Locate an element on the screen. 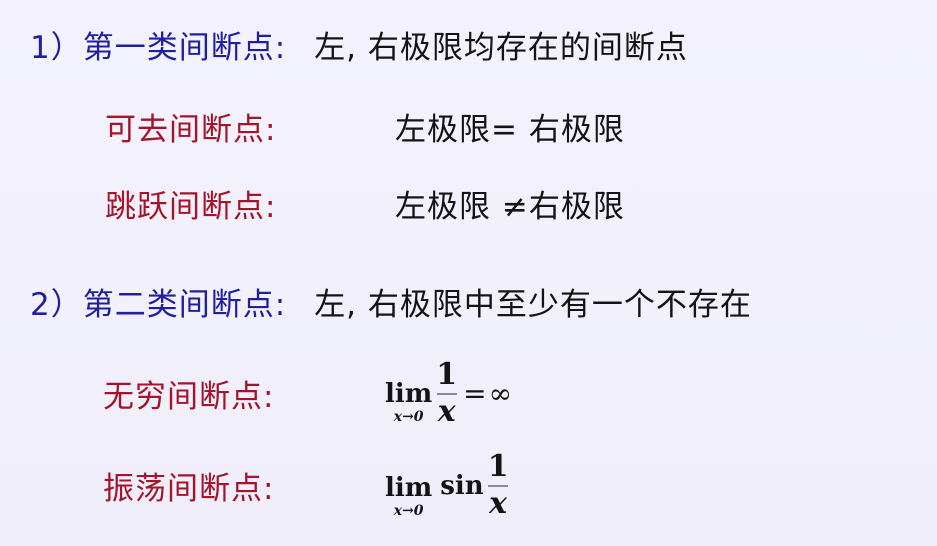 Image resolution: width=937 pixels, height=546 pixels. infinite-fraction: 1 x is located at coordinates (446, 393).